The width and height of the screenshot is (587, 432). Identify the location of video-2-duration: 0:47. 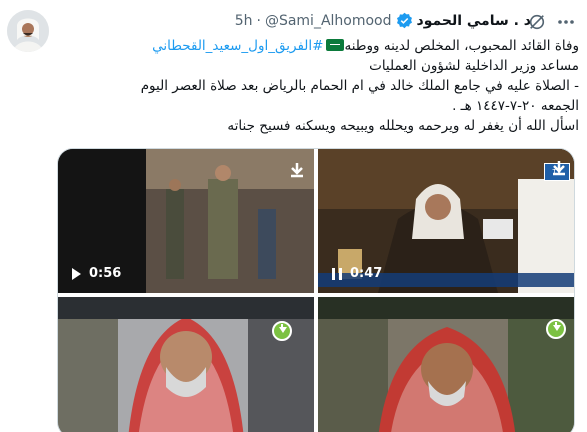
(366, 273).